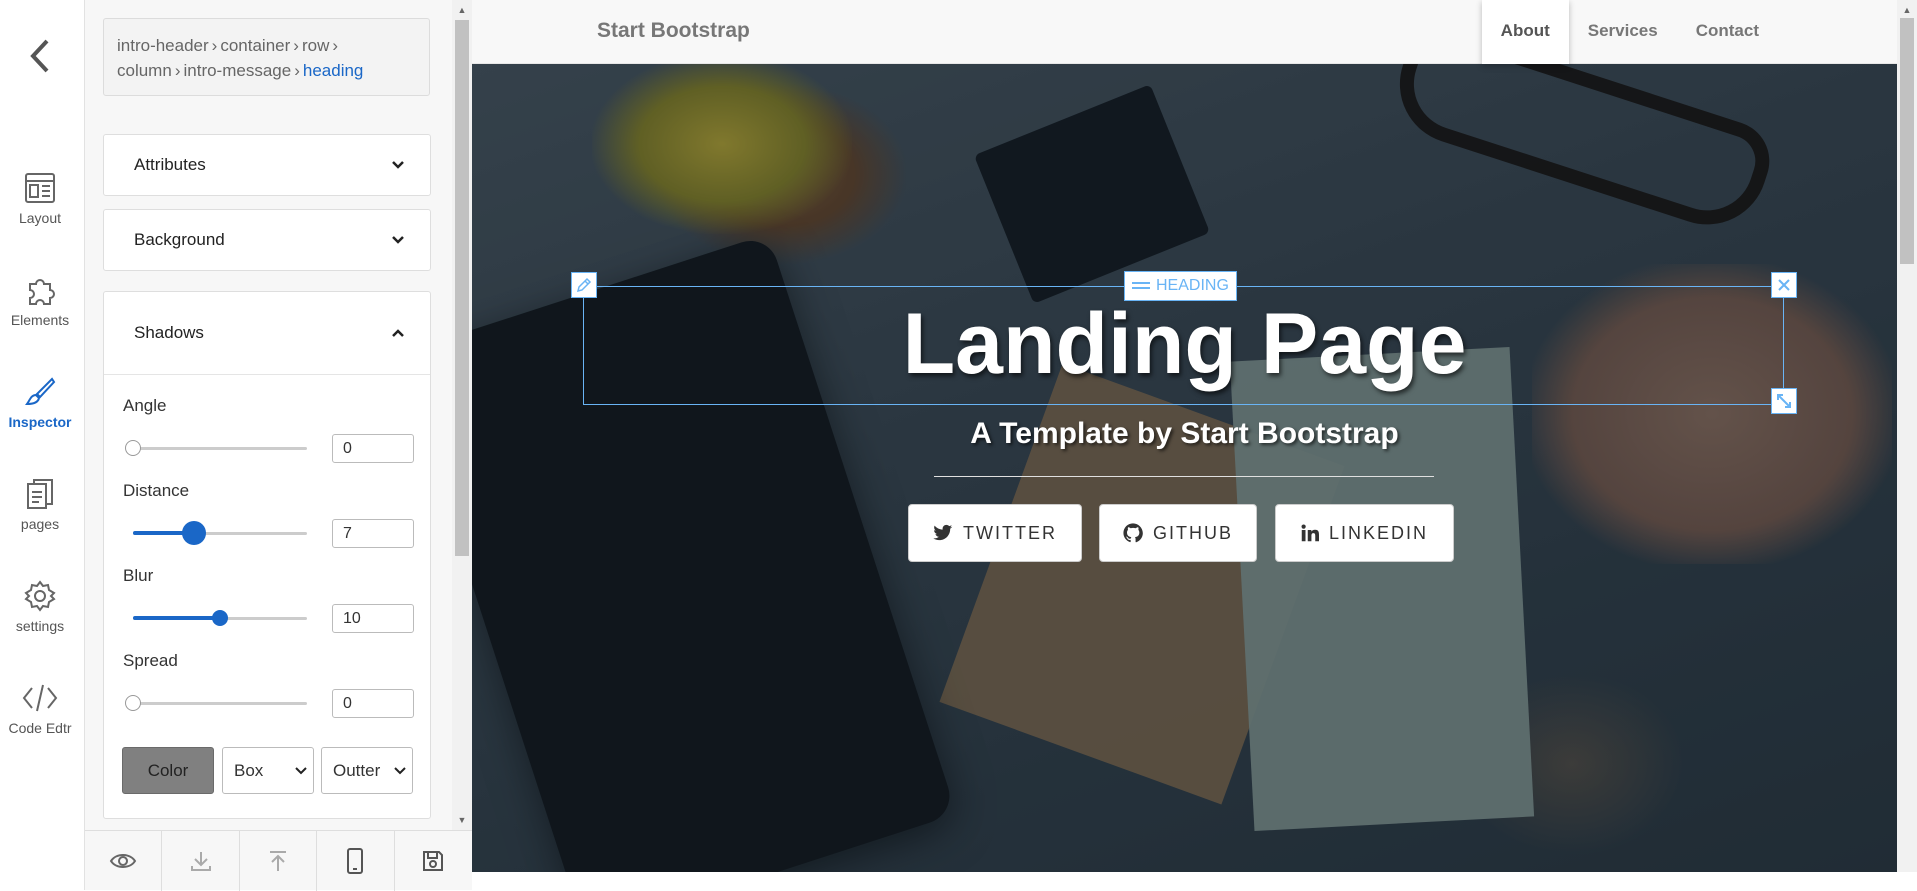  I want to click on linkedin-icon, so click(1310, 533).